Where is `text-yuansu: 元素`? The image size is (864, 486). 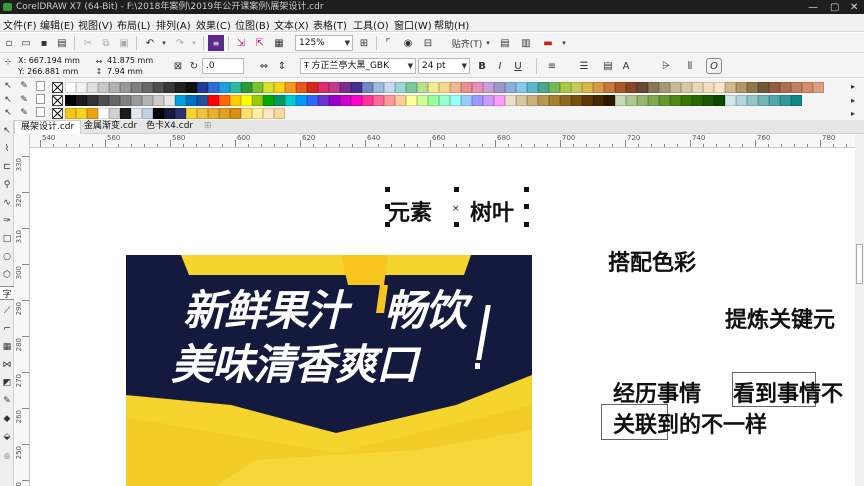
text-yuansu: 元素 is located at coordinates (410, 211).